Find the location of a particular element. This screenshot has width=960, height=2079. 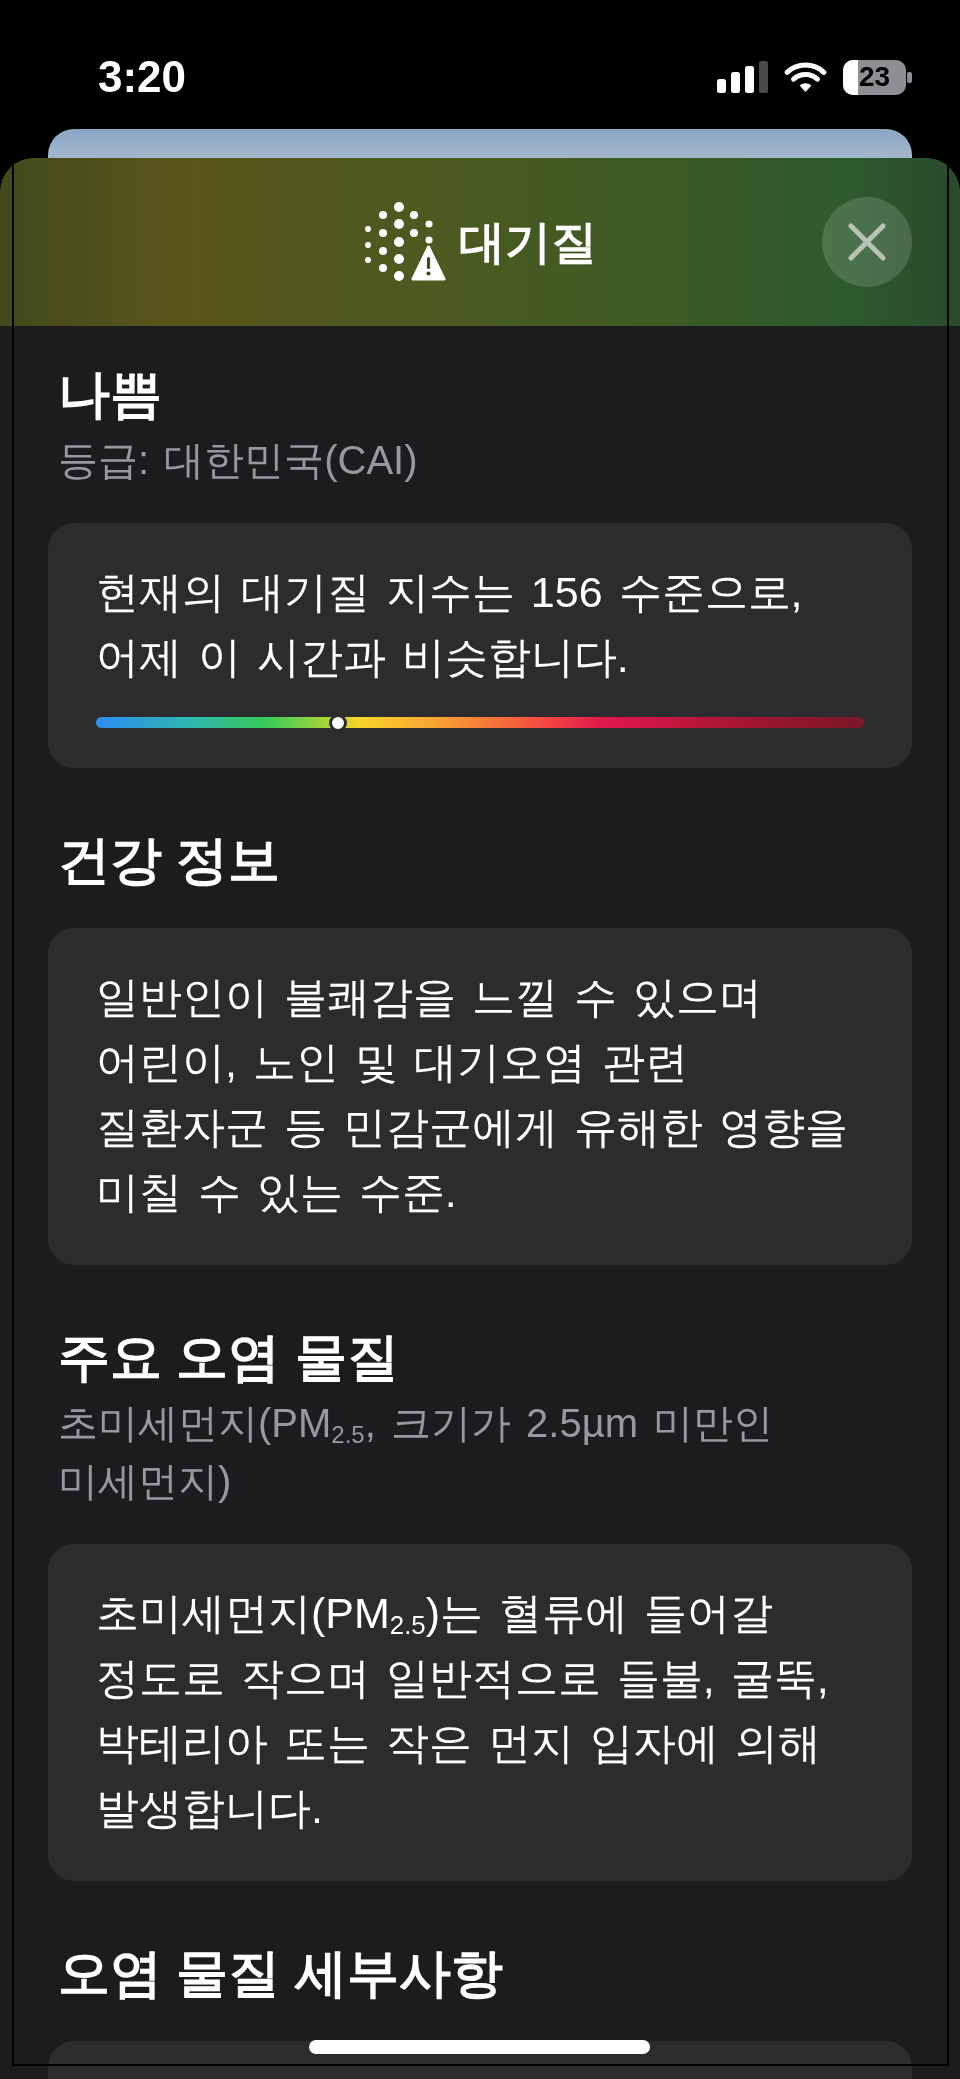

status-time: 3:20 is located at coordinates (142, 77).